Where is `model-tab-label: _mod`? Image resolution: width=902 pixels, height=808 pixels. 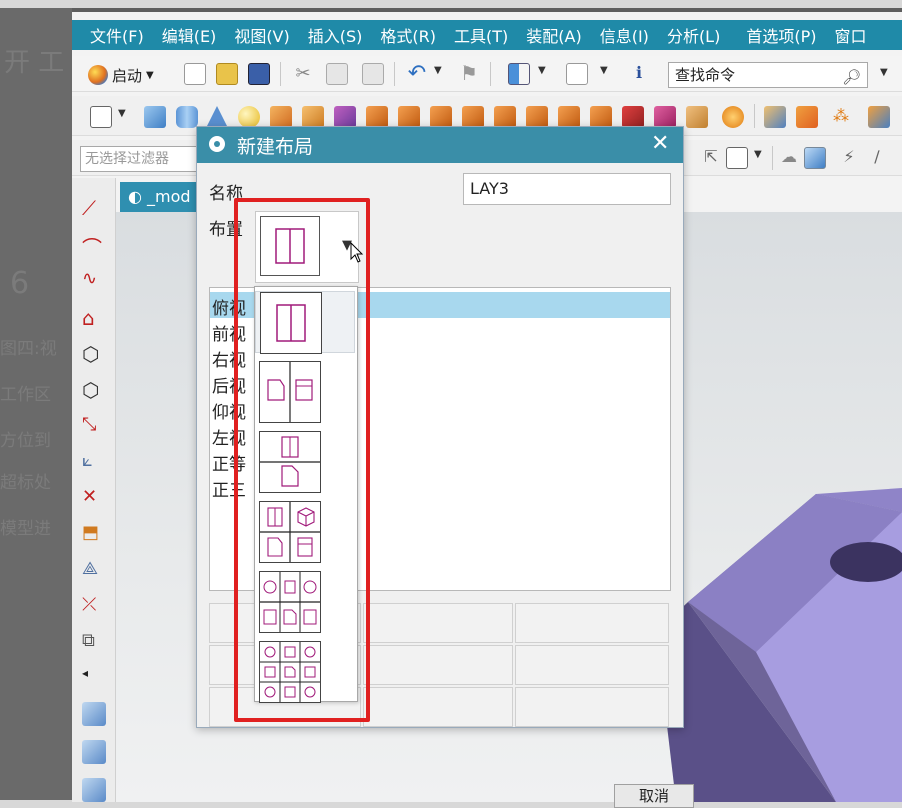
model-tab-label: _mod is located at coordinates (169, 196).